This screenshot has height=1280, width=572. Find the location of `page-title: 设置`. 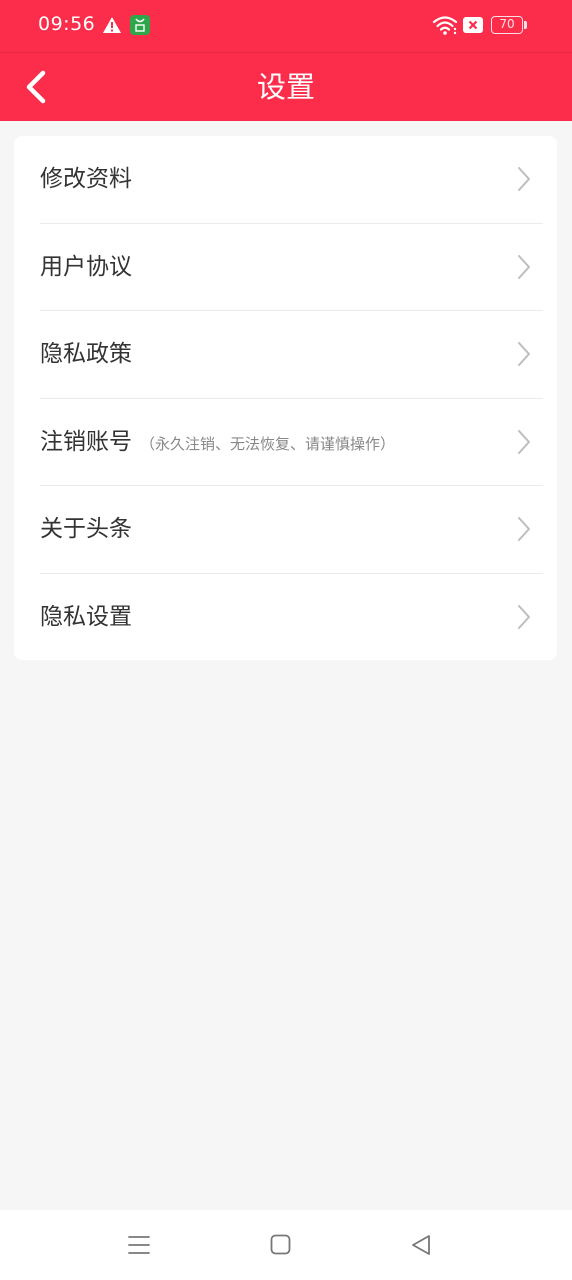

page-title: 设置 is located at coordinates (285, 87).